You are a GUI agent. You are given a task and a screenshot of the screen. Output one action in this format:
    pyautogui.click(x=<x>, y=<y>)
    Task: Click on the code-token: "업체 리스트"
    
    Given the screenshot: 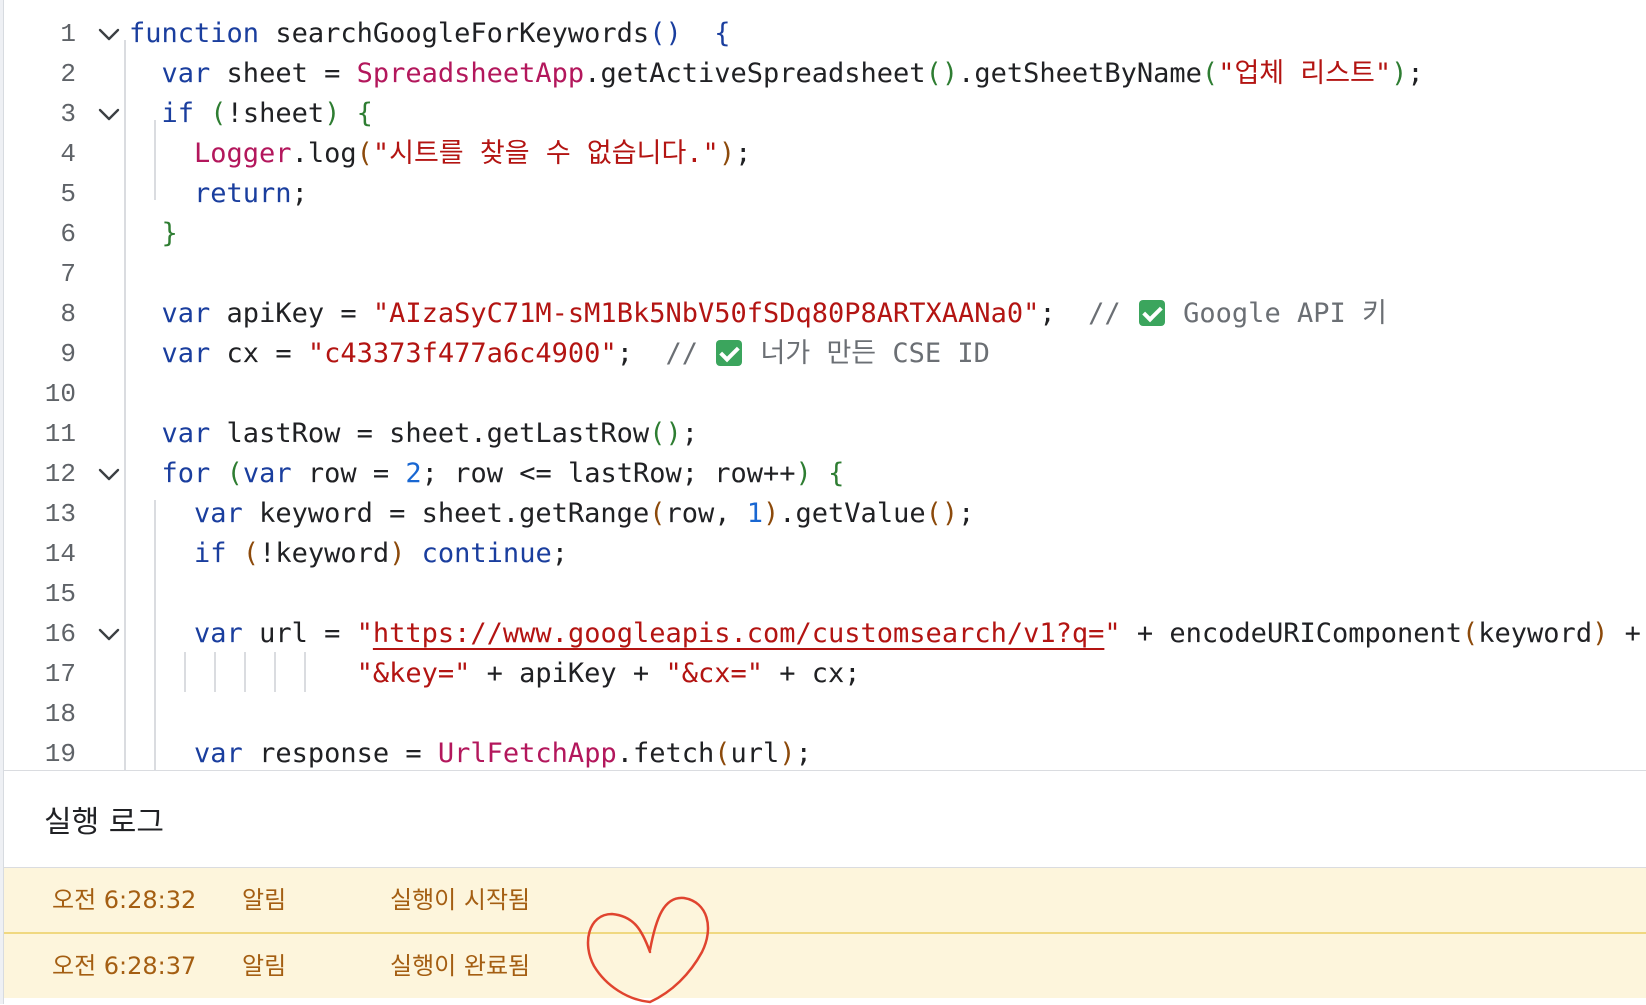 What is the action you would take?
    pyautogui.click(x=1305, y=73)
    